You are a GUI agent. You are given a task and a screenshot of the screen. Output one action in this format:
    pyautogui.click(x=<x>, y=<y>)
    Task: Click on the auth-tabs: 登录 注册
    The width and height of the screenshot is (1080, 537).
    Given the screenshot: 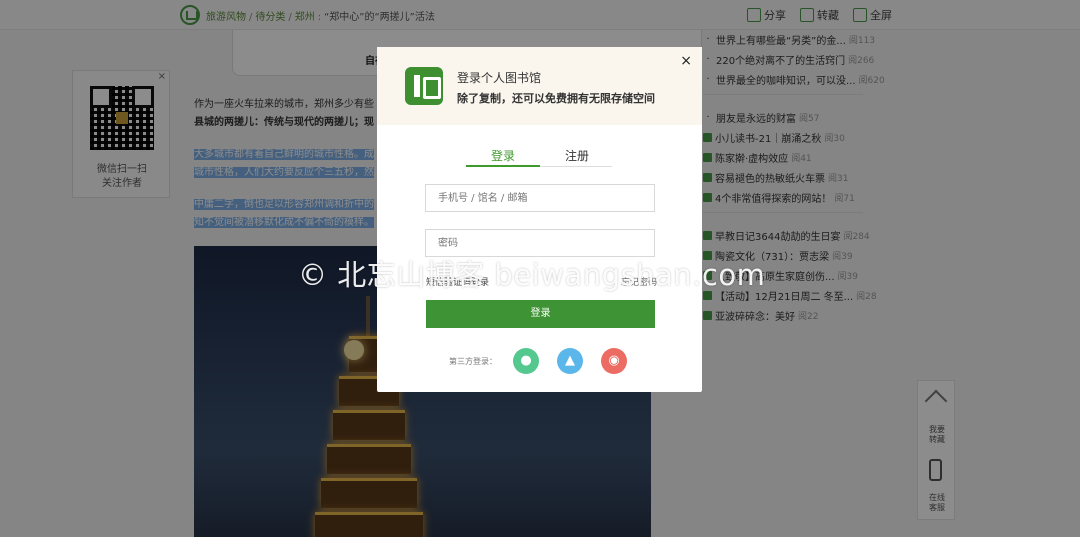 What is the action you would take?
    pyautogui.click(x=539, y=157)
    